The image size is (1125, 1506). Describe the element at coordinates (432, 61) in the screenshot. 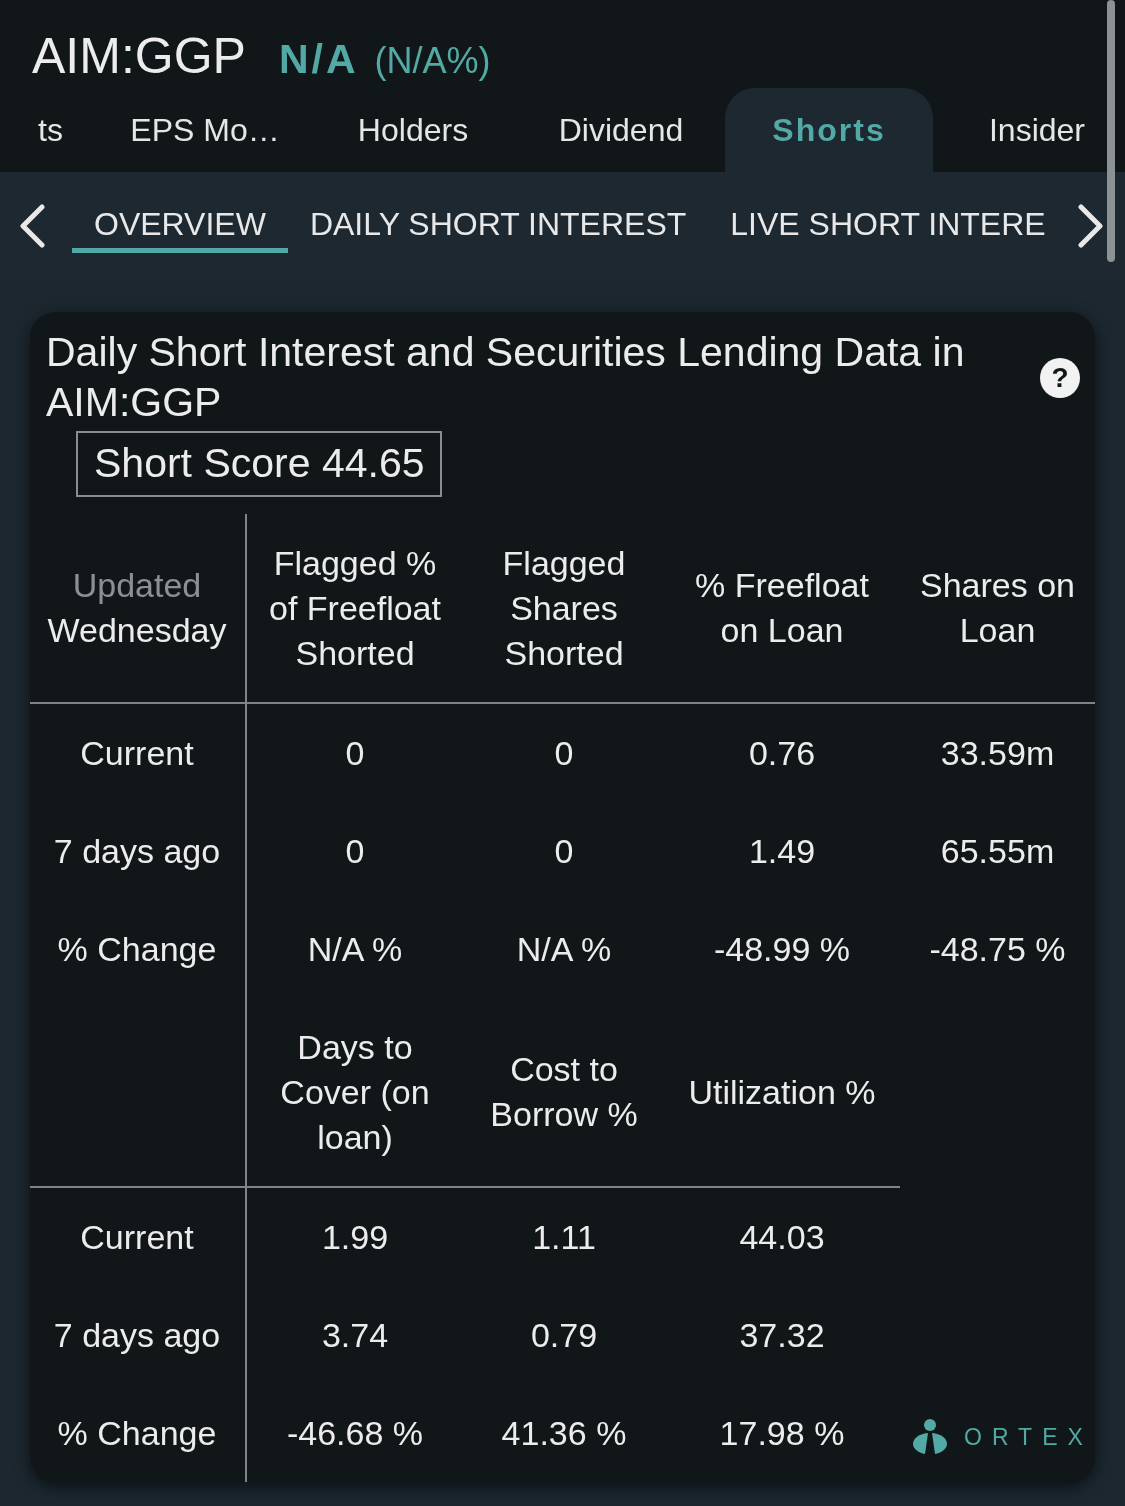

I see `price-change: (N/A%)` at that location.